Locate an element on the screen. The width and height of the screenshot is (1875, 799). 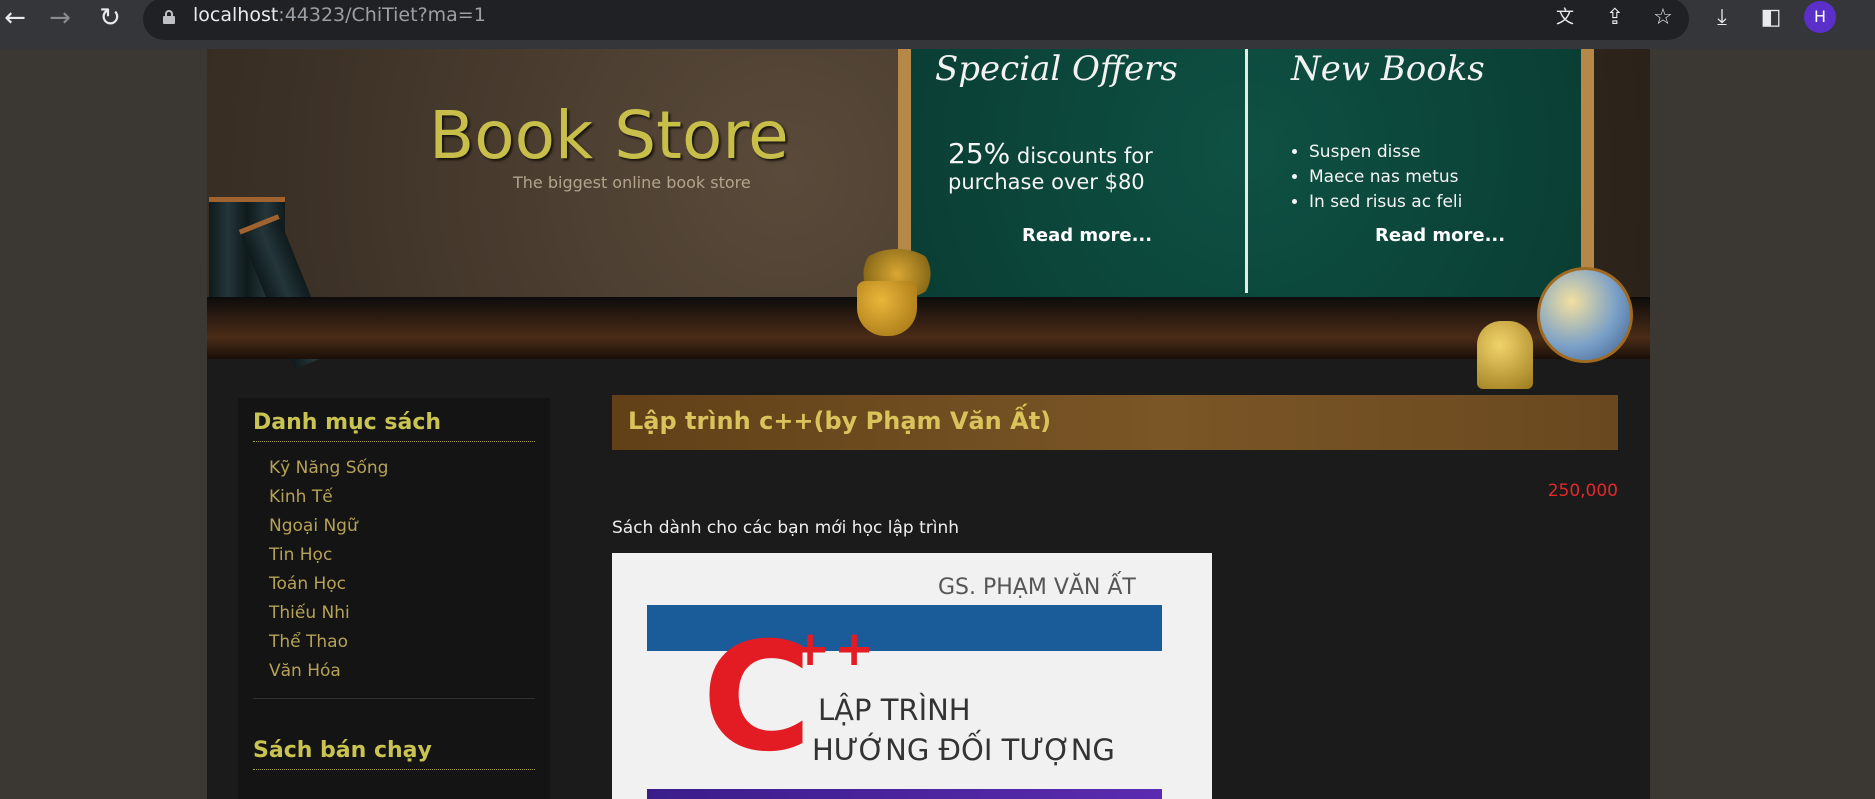
profile-avatar: H is located at coordinates (1820, 17).